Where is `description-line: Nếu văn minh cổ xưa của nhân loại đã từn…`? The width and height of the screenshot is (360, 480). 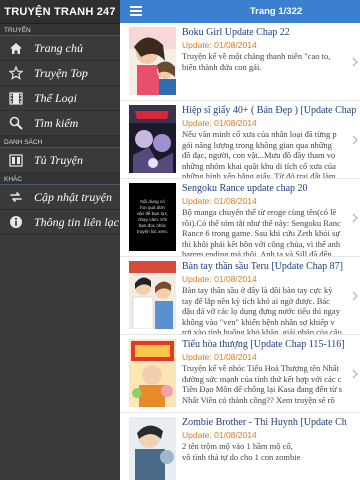
description-line: Nếu văn minh cổ xưa của nhân loại đã từn… is located at coordinates (259, 134).